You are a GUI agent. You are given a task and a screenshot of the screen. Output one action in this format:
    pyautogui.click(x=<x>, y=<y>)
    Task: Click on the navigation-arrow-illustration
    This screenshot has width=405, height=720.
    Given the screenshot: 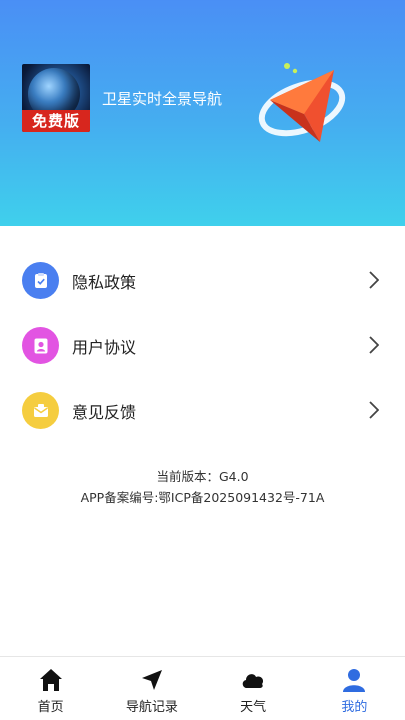 What is the action you would take?
    pyautogui.click(x=302, y=102)
    